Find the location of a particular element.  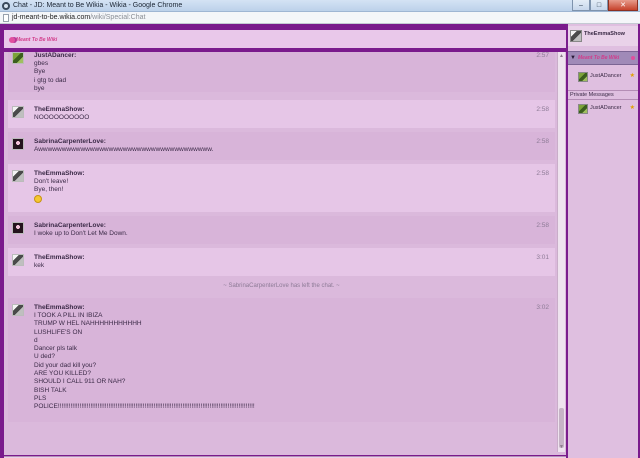

scroll-up-icon: ▲ is located at coordinates (561, 56).